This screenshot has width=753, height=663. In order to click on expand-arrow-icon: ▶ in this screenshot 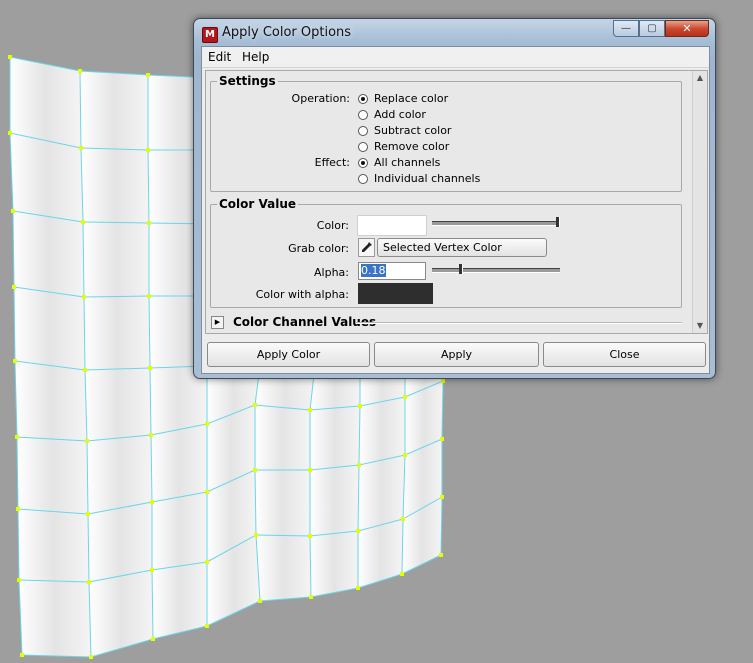, I will do `click(217, 322)`.